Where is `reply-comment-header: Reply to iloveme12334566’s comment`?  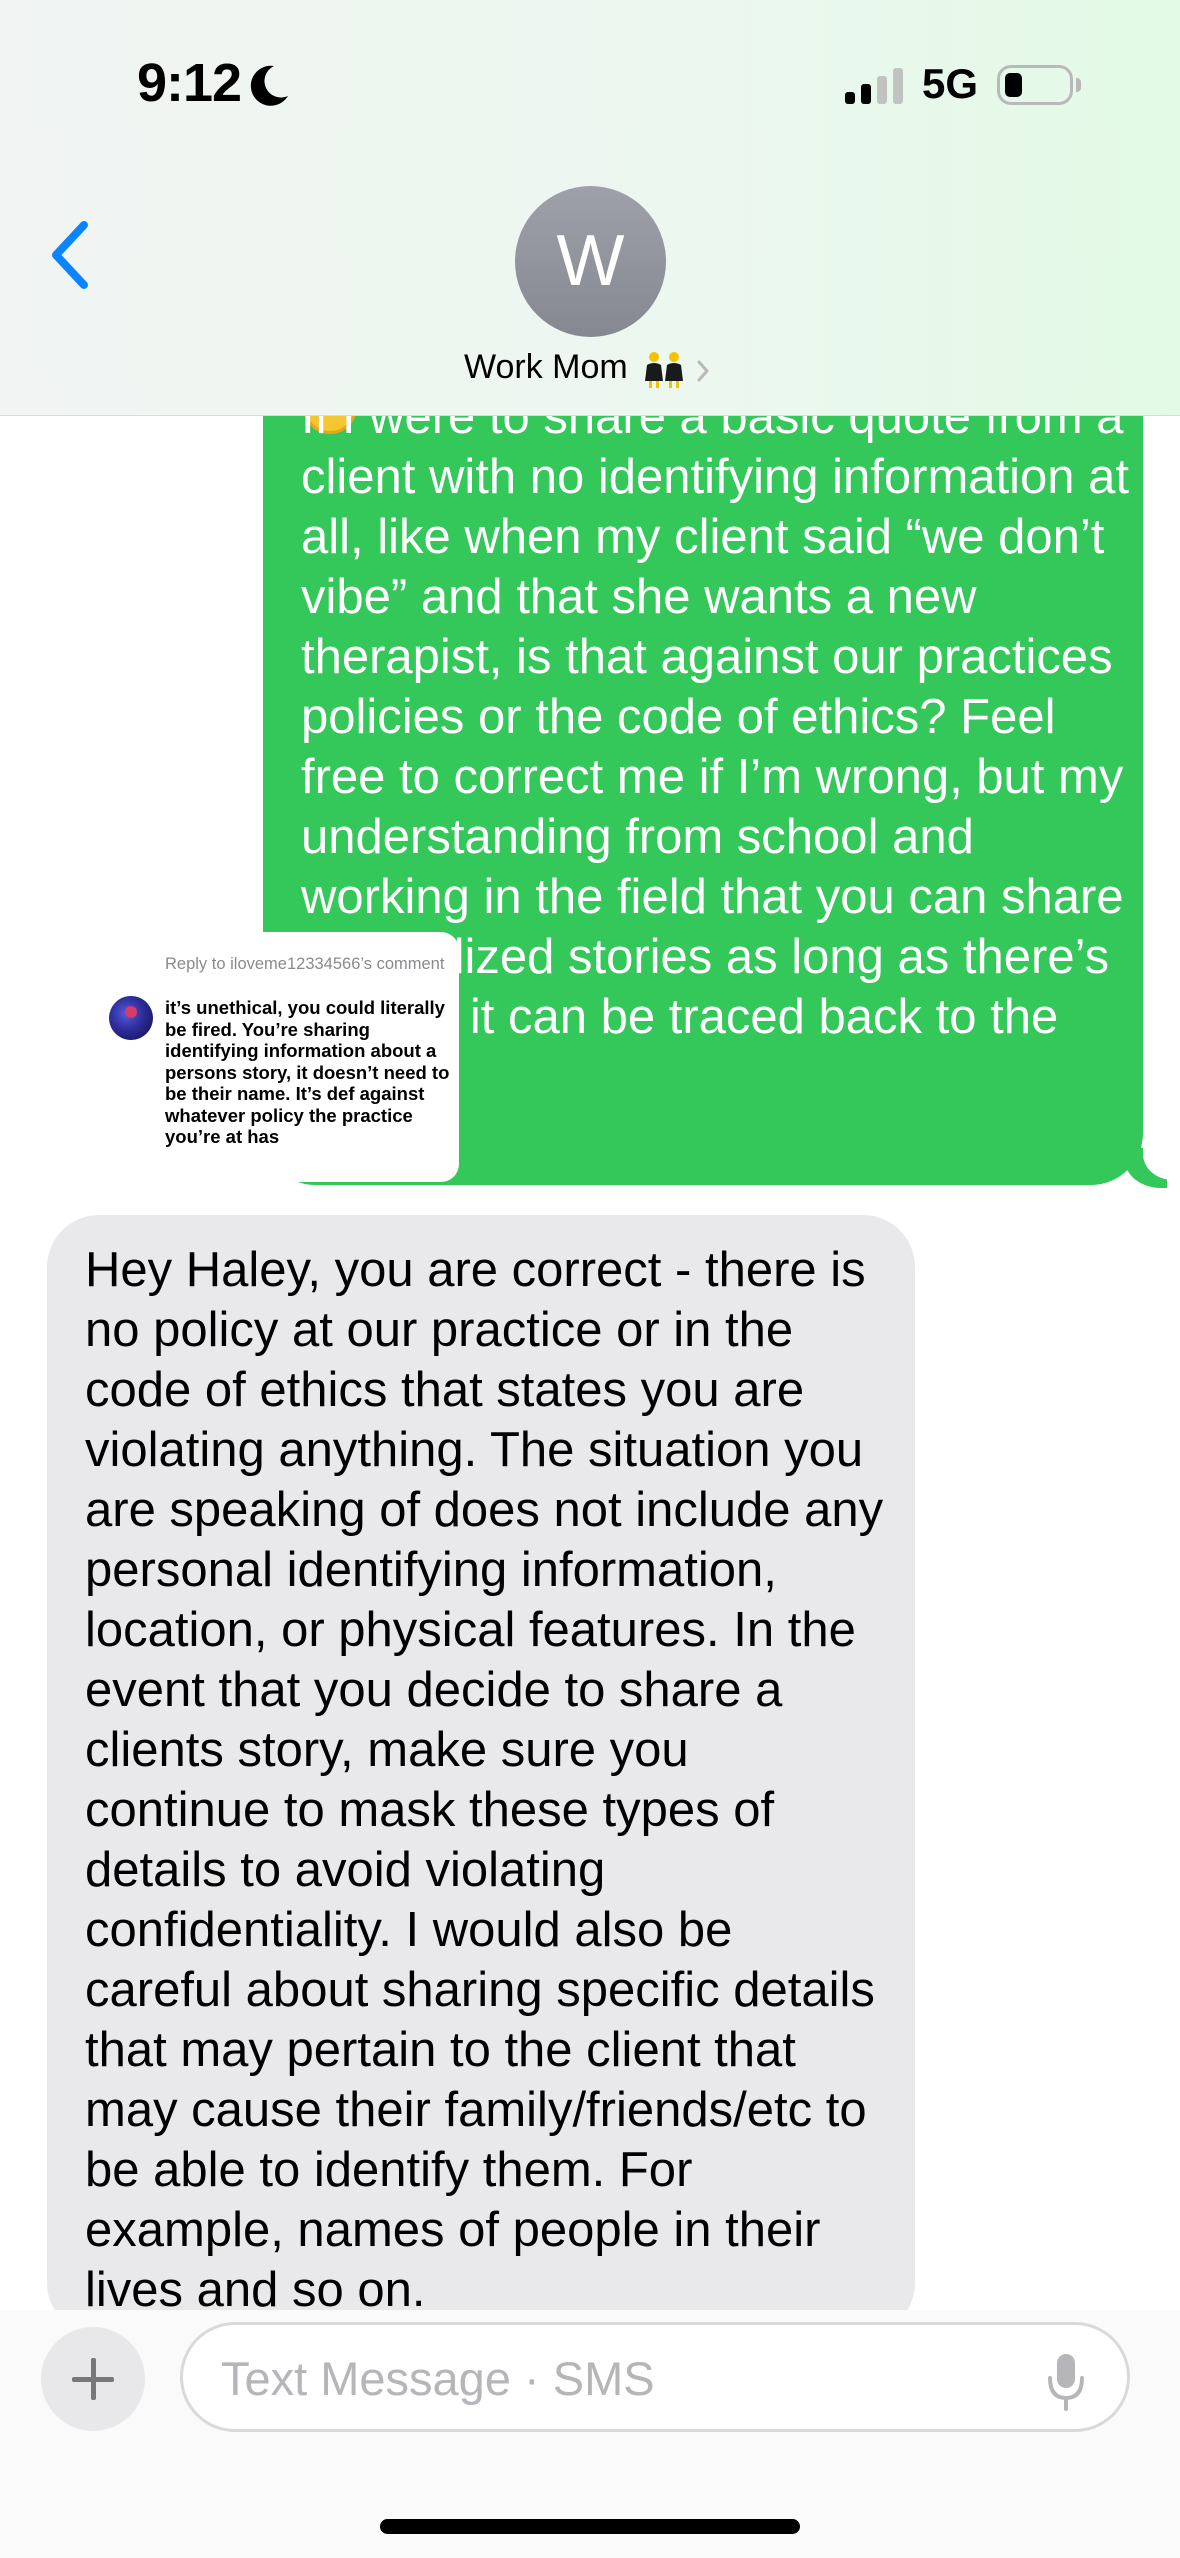
reply-comment-header: Reply to iloveme12334566’s comment is located at coordinates (305, 964).